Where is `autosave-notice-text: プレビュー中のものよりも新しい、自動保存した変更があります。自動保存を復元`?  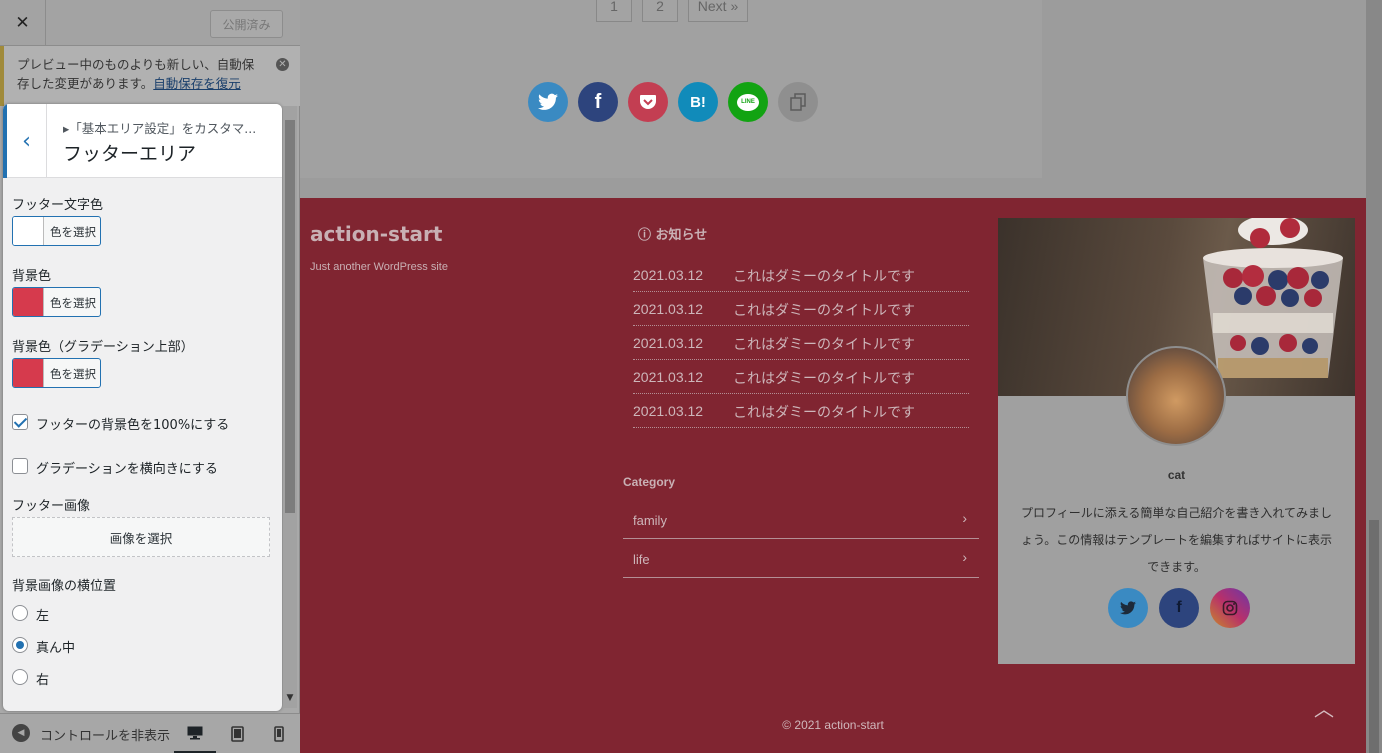
autosave-notice-text: プレビュー中のものよりも新しい、自動保存した変更があります。自動保存を復元 is located at coordinates (139, 74).